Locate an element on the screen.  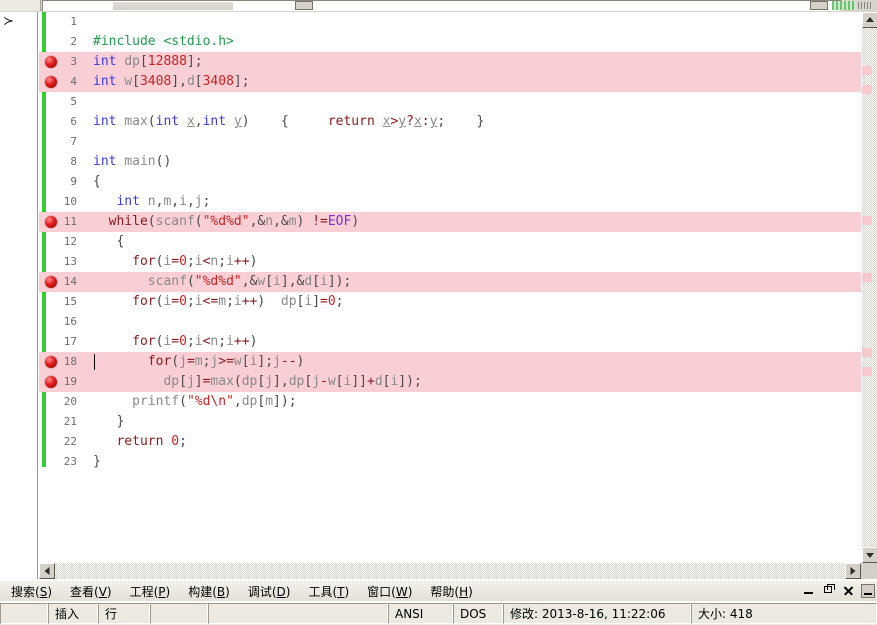
code-line: 8 int main() is located at coordinates (450, 162).